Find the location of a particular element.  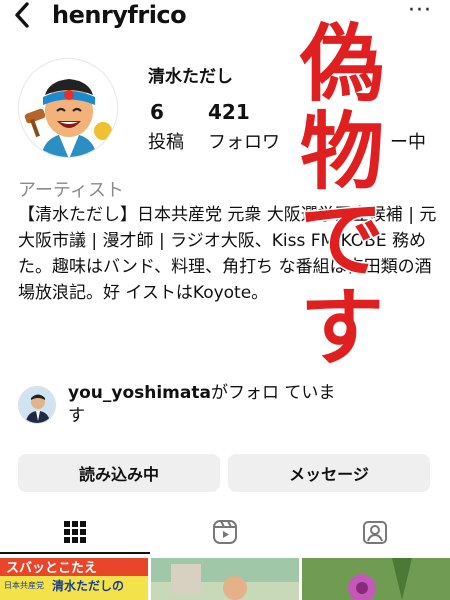

tab-reels is located at coordinates (225, 532).